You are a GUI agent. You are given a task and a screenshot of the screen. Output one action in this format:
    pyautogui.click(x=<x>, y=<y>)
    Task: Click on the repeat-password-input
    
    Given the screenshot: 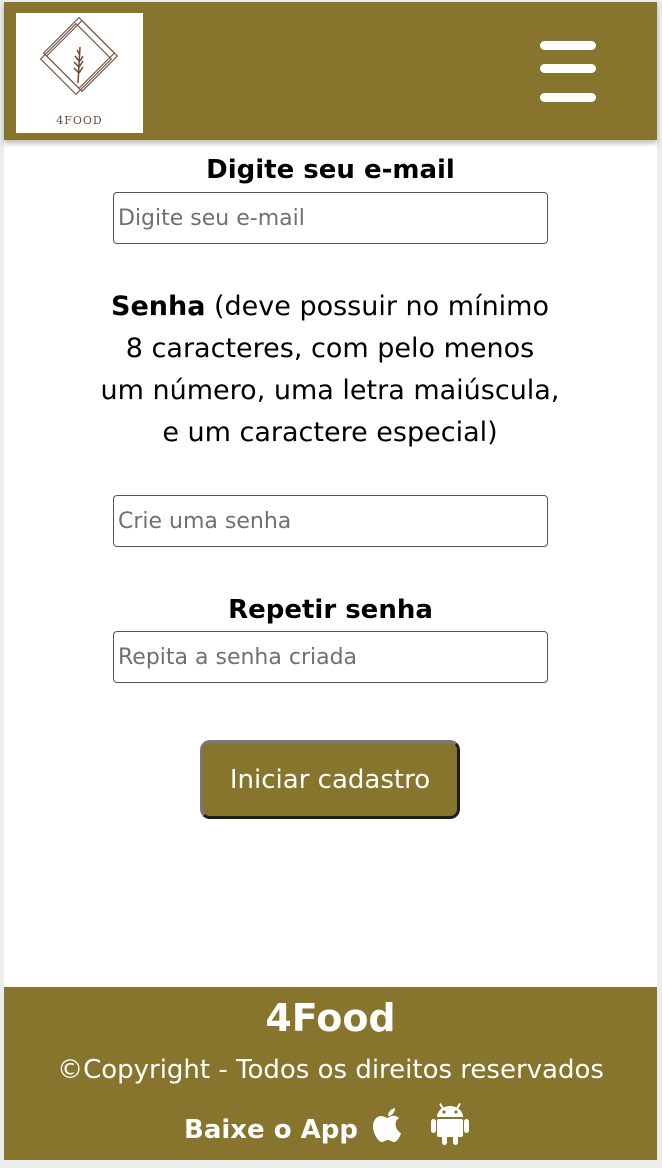 What is the action you would take?
    pyautogui.click(x=330, y=657)
    